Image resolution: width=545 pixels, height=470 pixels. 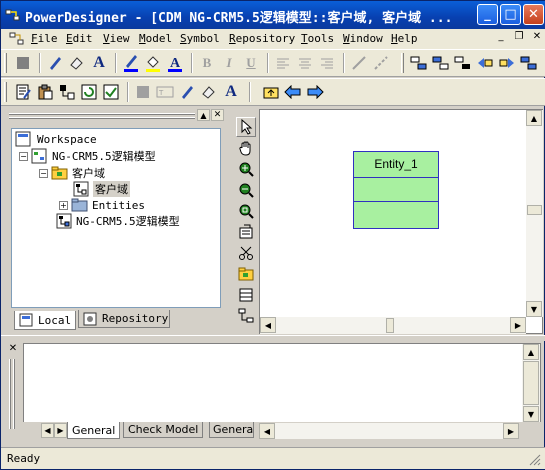 I want to click on close-icon: ✕, so click(x=13, y=349).